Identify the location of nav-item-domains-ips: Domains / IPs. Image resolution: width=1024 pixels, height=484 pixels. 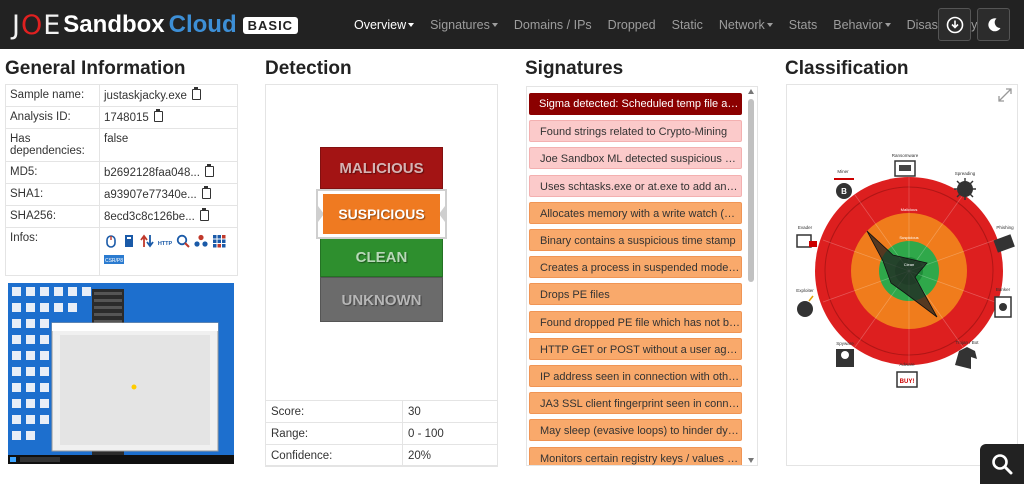
(553, 25).